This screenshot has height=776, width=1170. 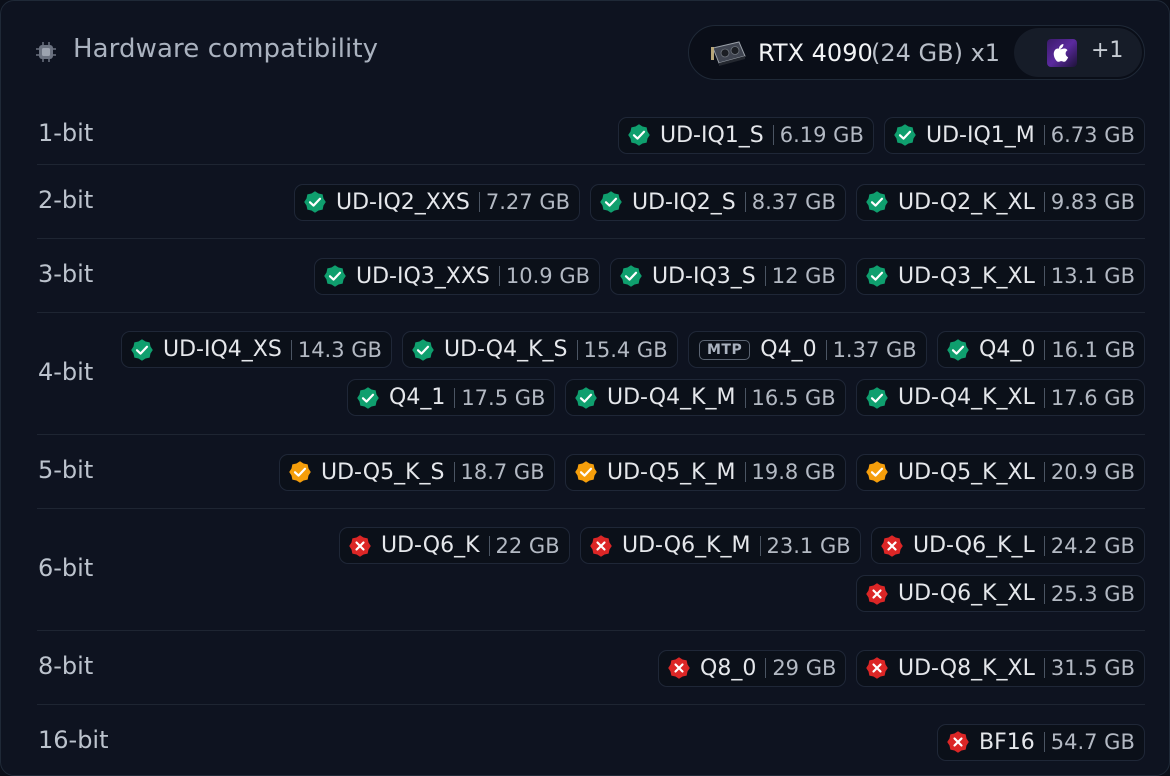 What do you see at coordinates (793, 202) in the screenshot?
I see `quant-size: 8.37 GB` at bounding box center [793, 202].